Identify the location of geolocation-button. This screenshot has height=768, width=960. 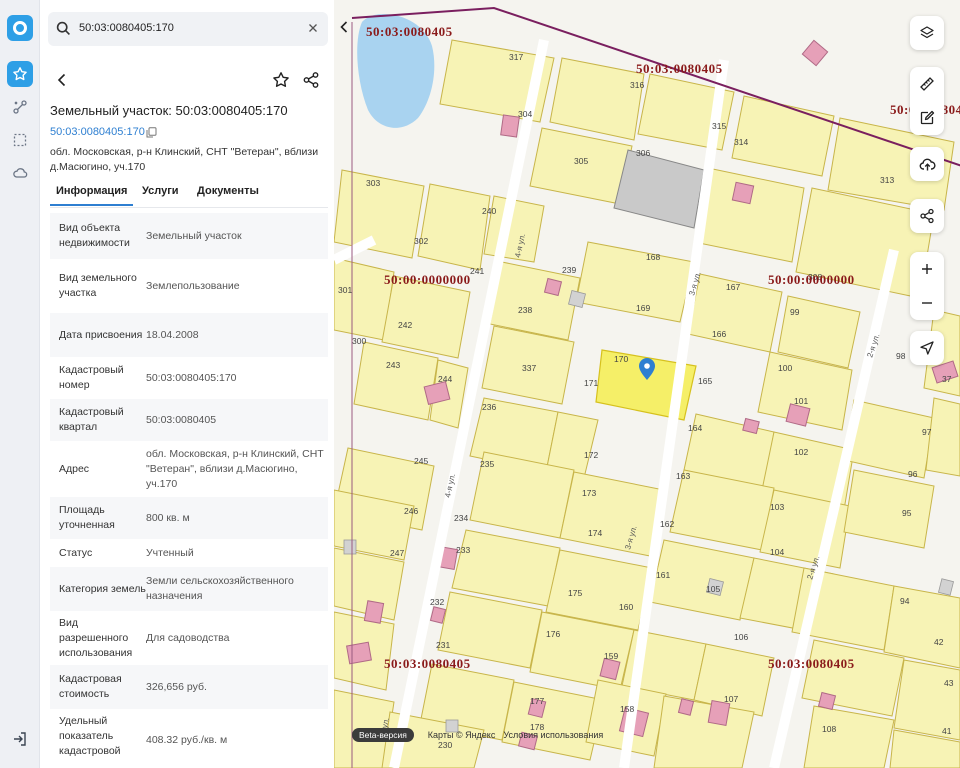
(927, 348).